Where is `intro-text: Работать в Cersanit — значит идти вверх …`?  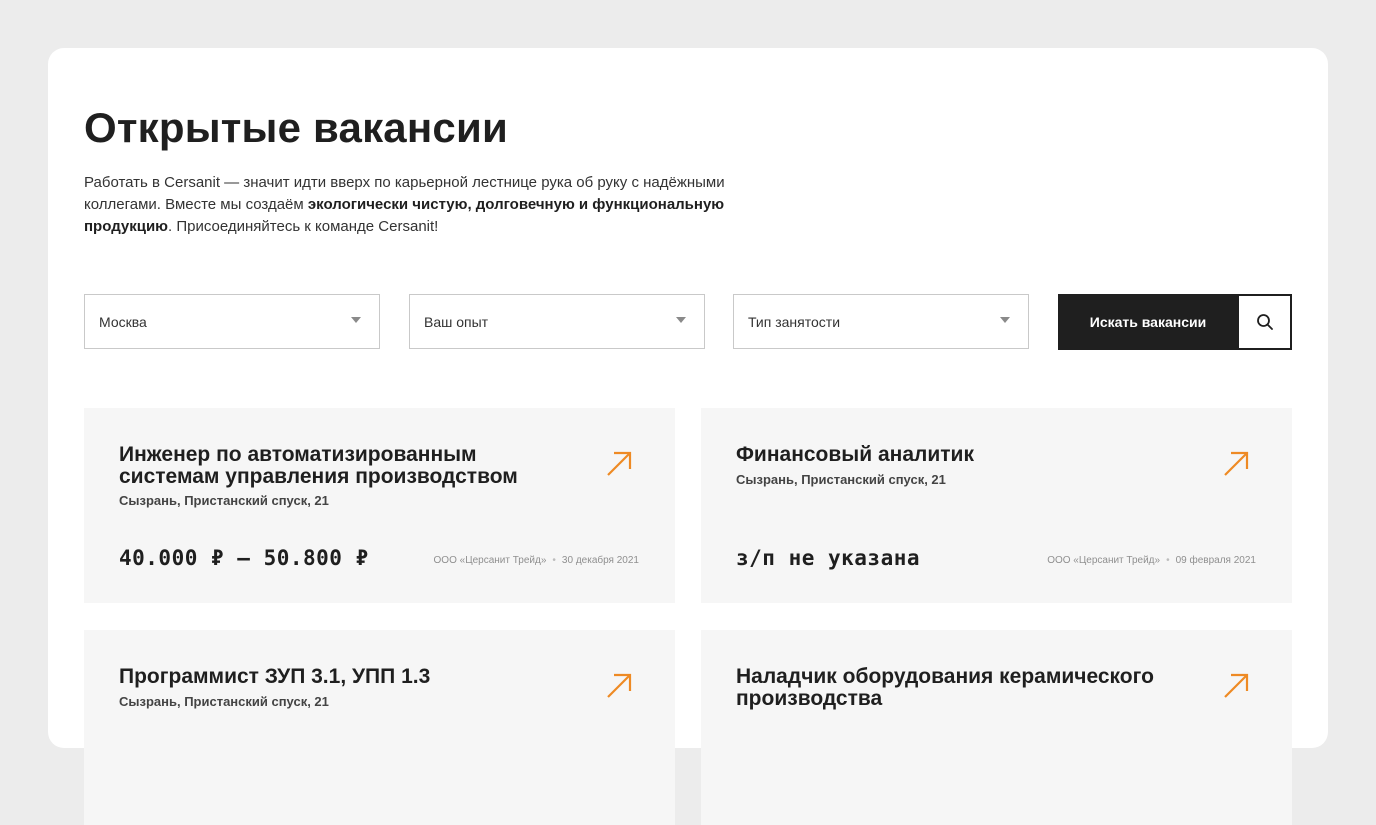 intro-text: Работать в Cersanit — значит идти вверх … is located at coordinates (434, 205).